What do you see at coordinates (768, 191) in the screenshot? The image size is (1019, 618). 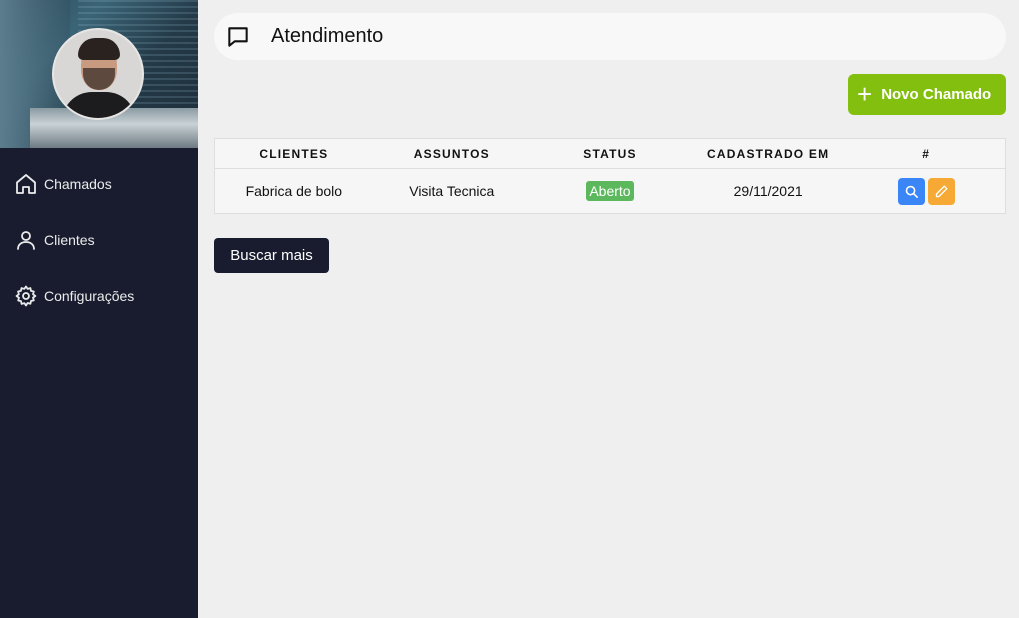 I see `cell-cadastrado: 29/11/2021` at bounding box center [768, 191].